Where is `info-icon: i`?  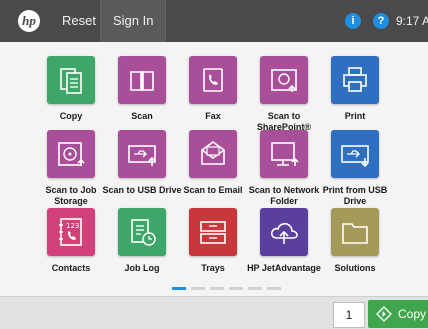
info-icon: i is located at coordinates (353, 21).